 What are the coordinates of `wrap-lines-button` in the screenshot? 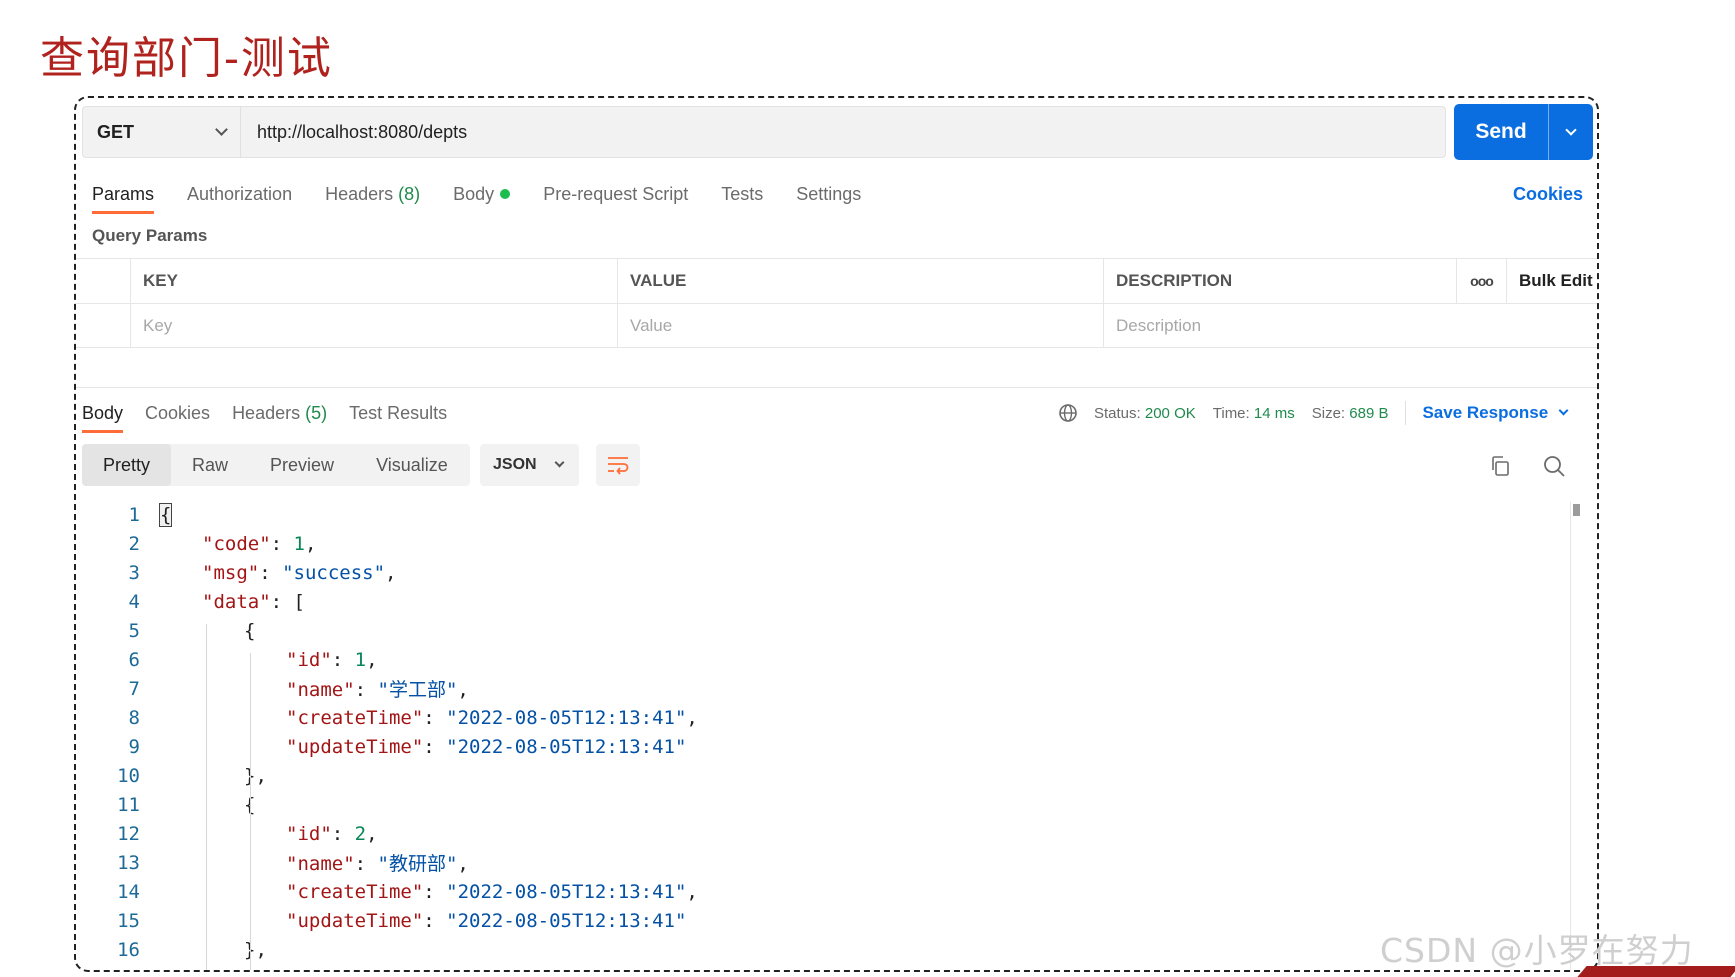 It's located at (618, 465).